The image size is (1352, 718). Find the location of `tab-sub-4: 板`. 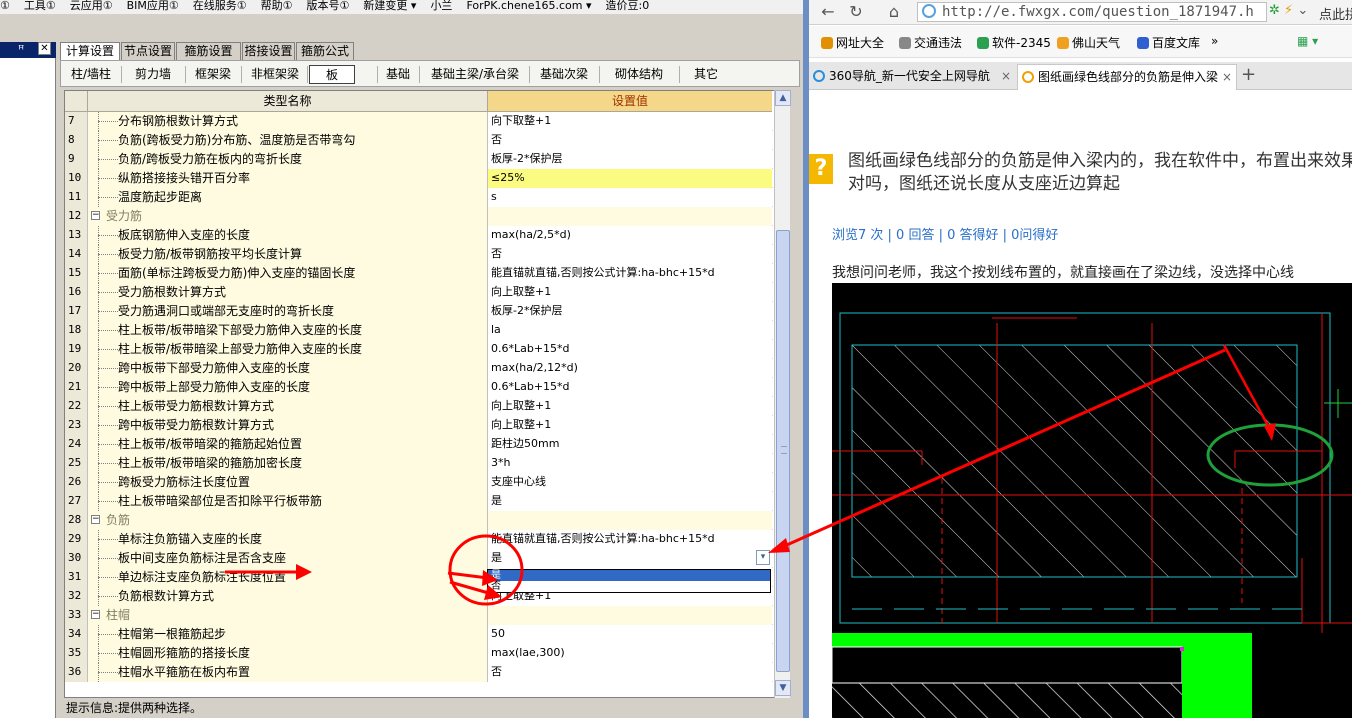

tab-sub-4: 板 is located at coordinates (332, 74).